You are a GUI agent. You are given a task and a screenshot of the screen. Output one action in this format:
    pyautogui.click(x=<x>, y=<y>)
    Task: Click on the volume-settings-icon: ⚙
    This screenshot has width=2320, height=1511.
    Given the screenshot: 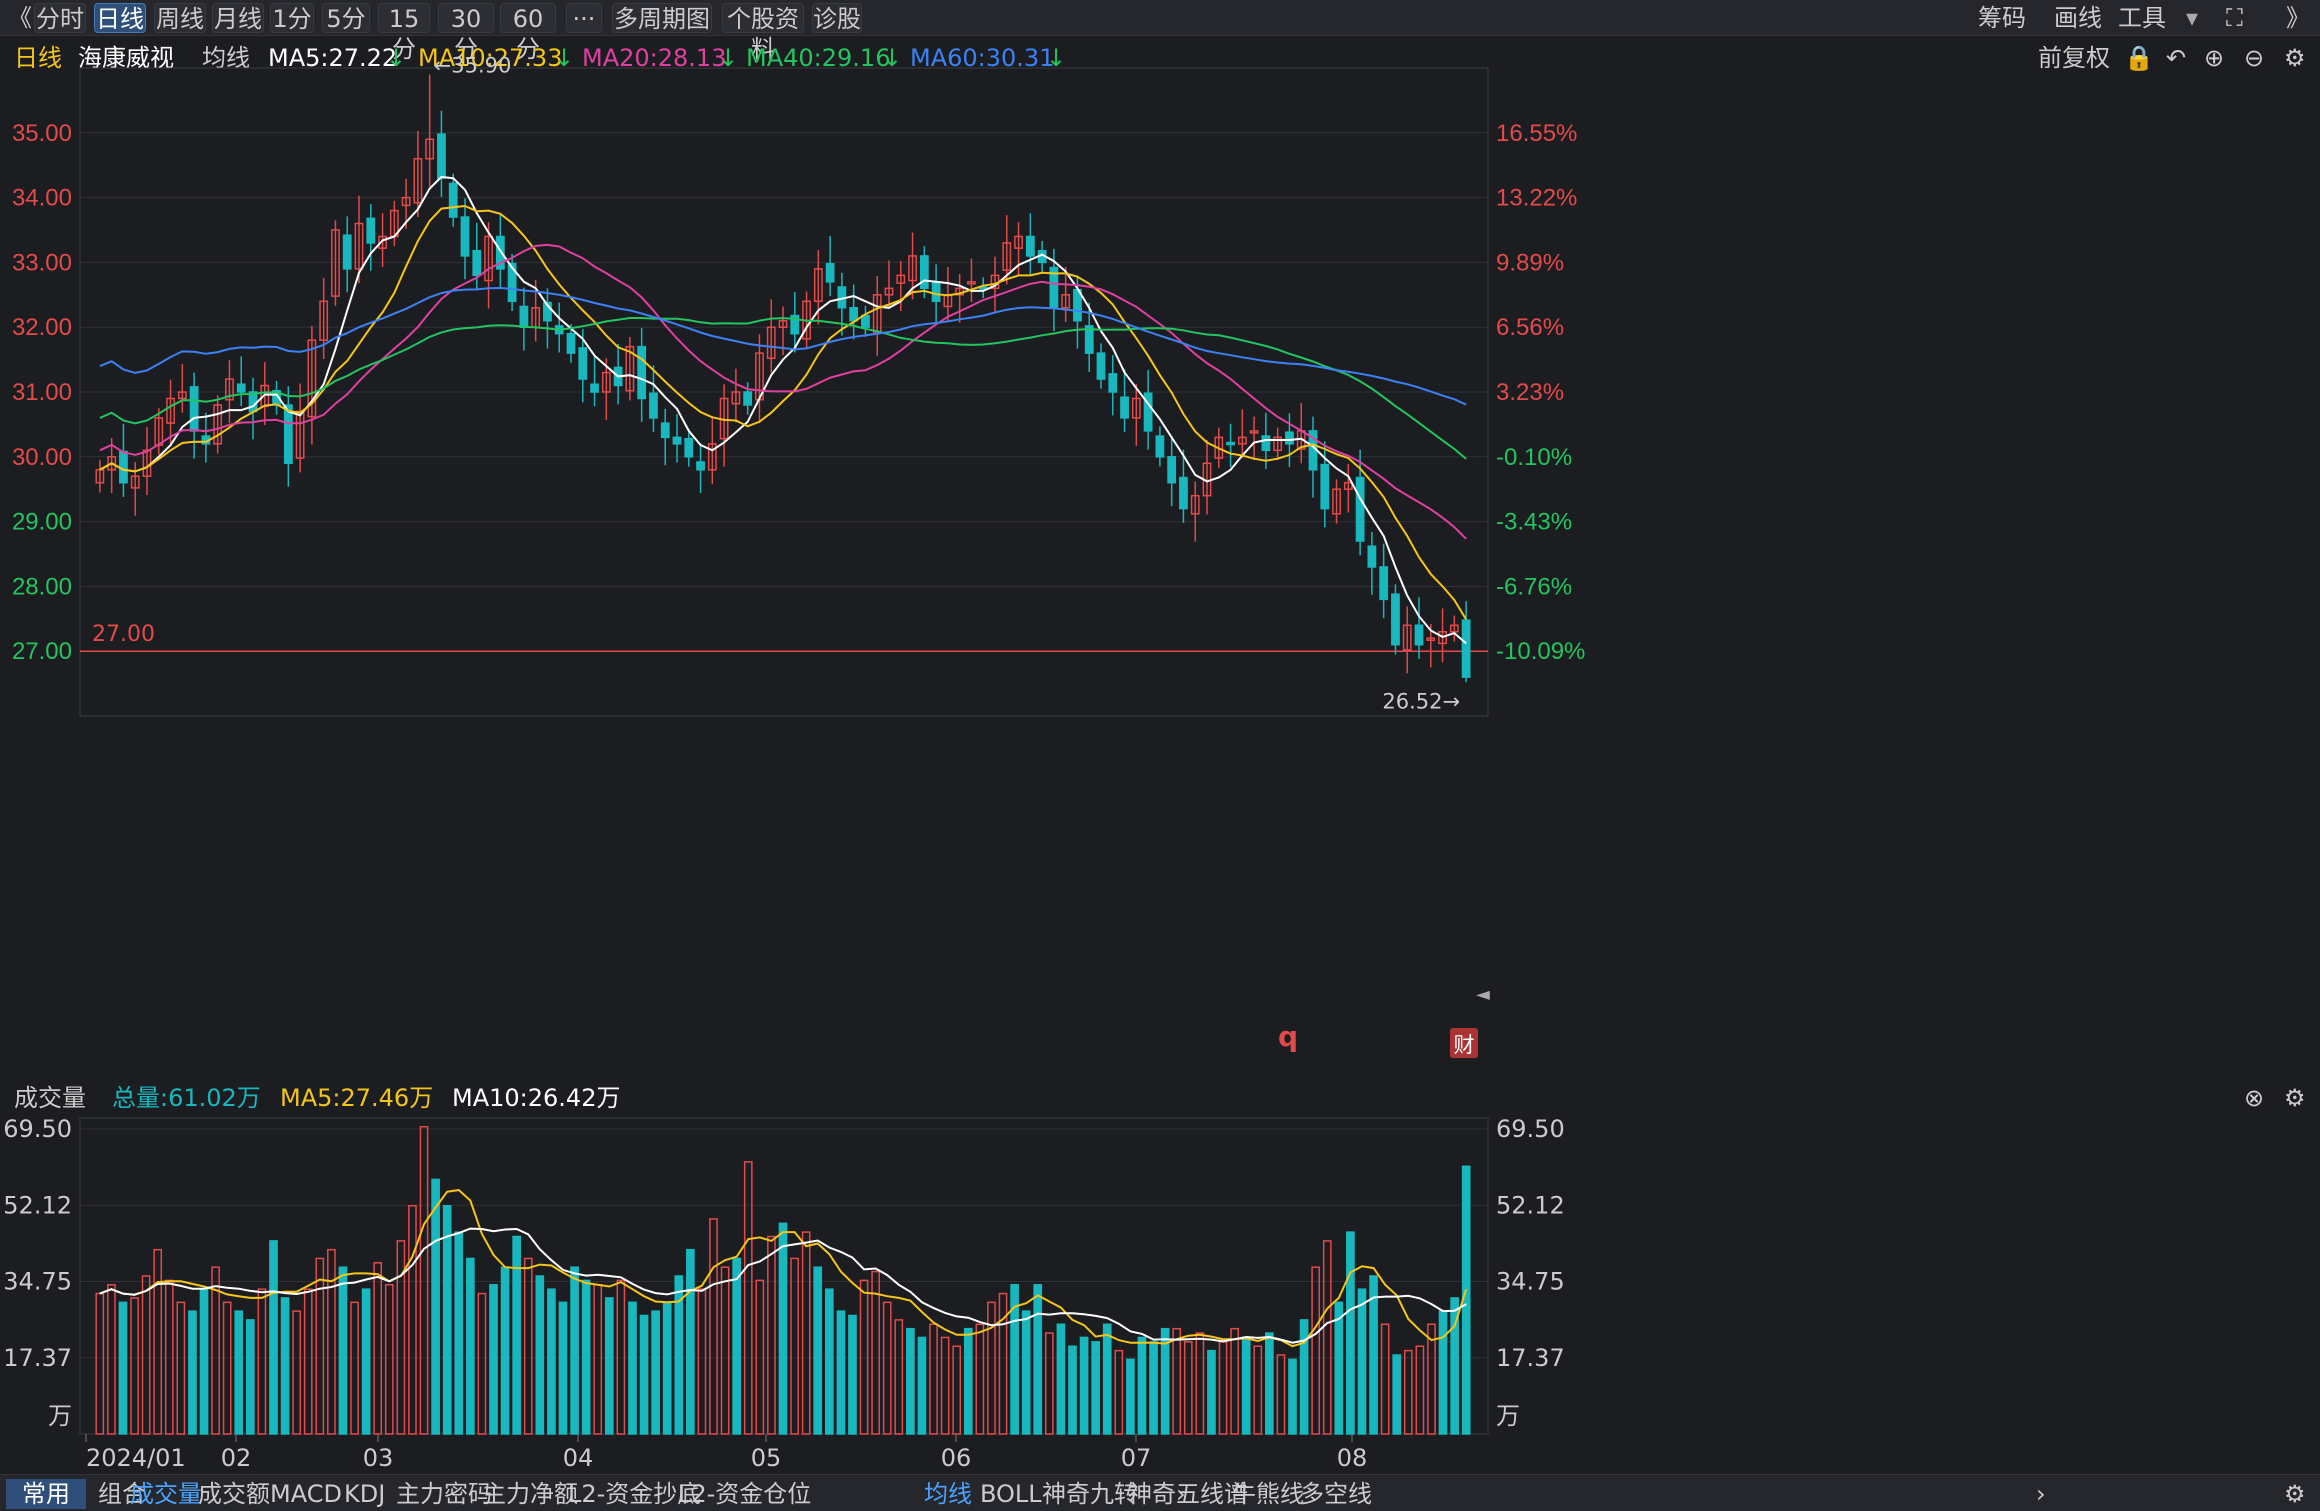 What is the action you would take?
    pyautogui.click(x=2295, y=1098)
    